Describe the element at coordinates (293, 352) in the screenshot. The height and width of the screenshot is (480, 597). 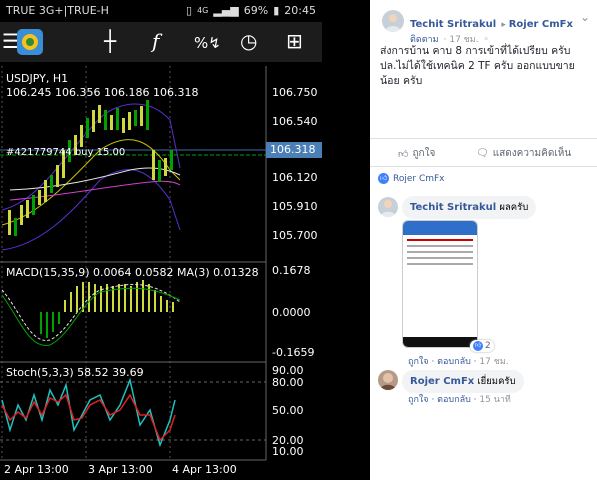
I see `macd-tick: -0.1659` at that location.